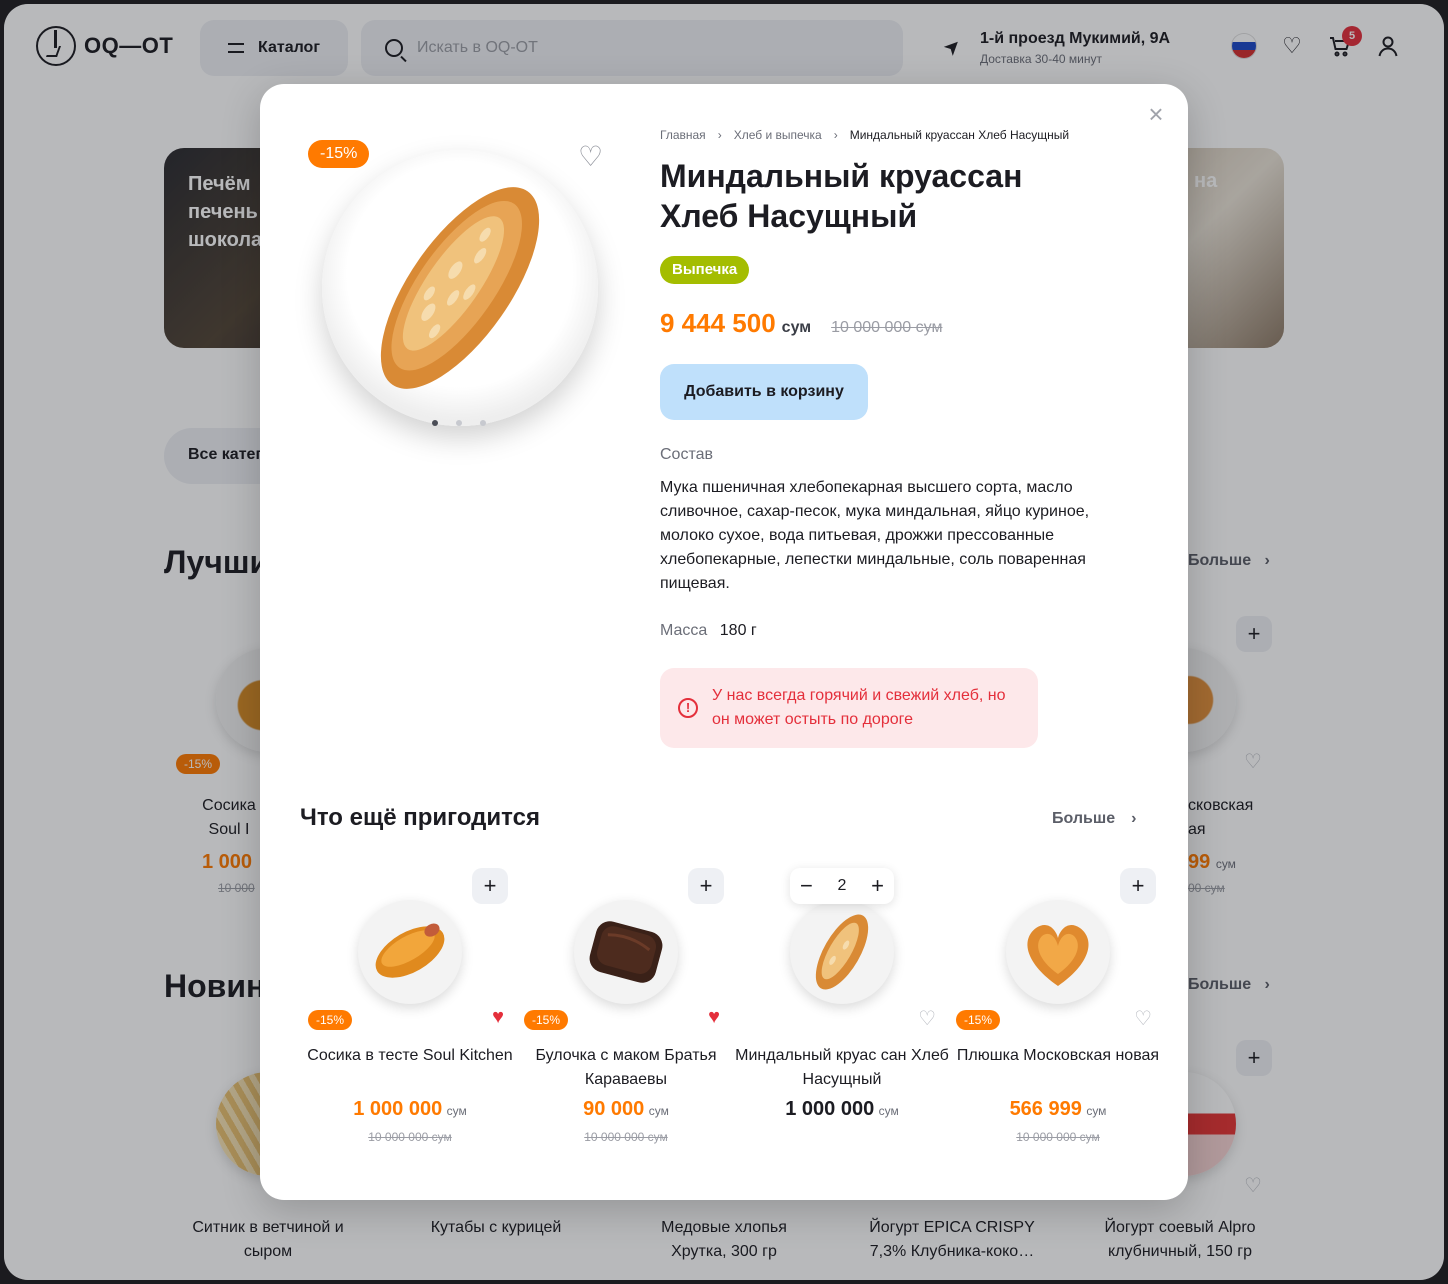 The width and height of the screenshot is (1448, 1284). I want to click on price-value: 90 000, so click(614, 1109).